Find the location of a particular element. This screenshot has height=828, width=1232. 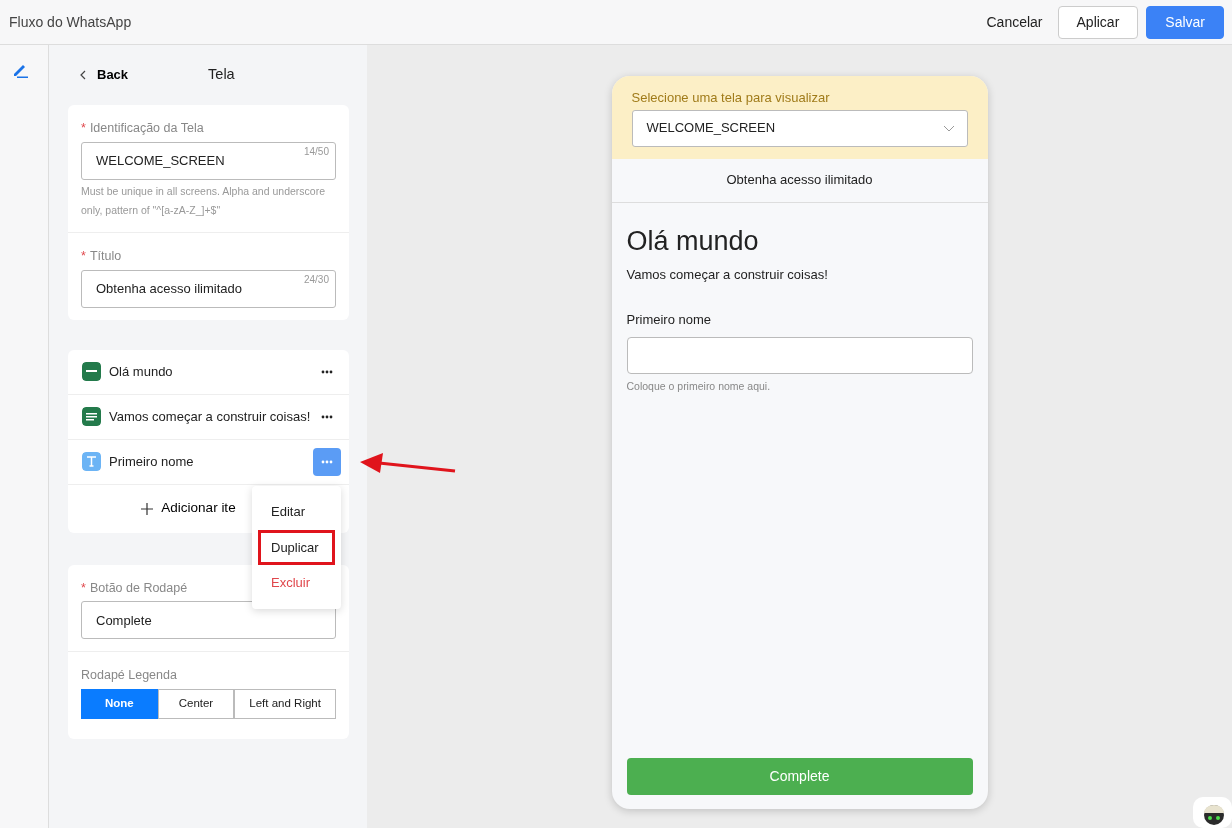

character-counter: 14/50 is located at coordinates (316, 151).